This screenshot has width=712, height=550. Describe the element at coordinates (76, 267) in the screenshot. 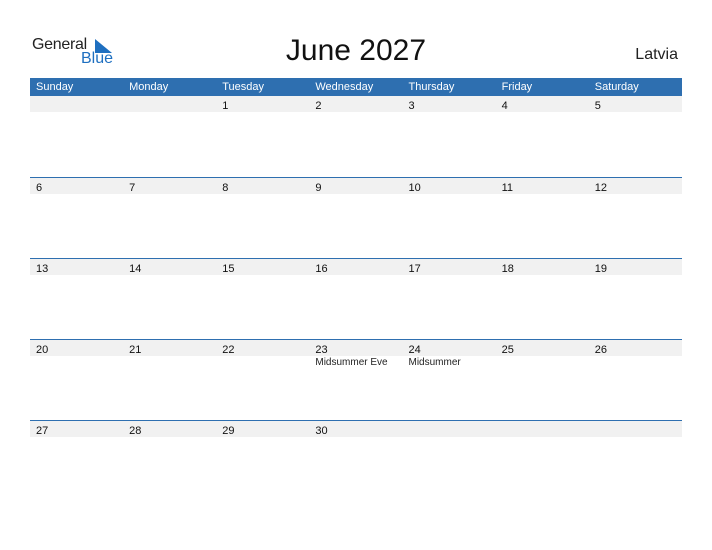

I see `day-cell: 13` at that location.